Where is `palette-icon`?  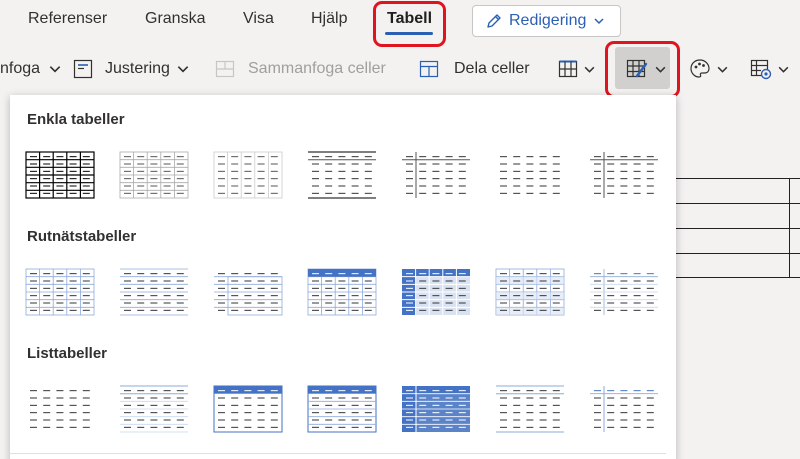 palette-icon is located at coordinates (700, 68).